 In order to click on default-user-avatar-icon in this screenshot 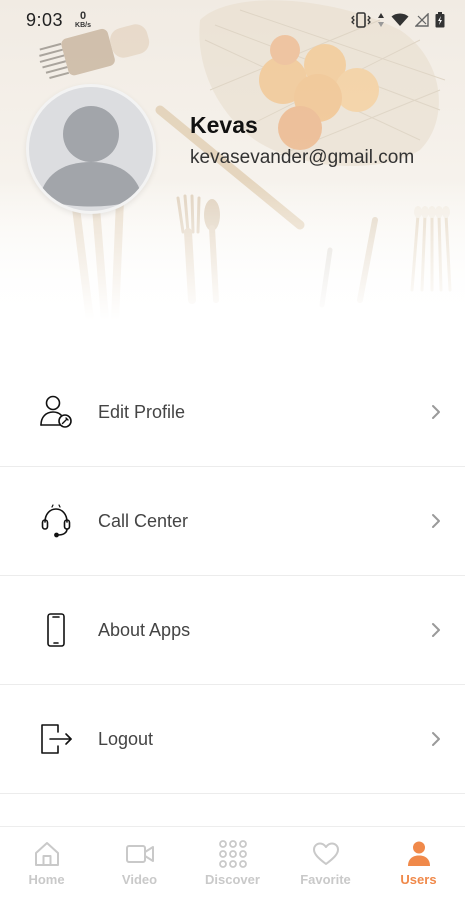, I will do `click(91, 156)`.